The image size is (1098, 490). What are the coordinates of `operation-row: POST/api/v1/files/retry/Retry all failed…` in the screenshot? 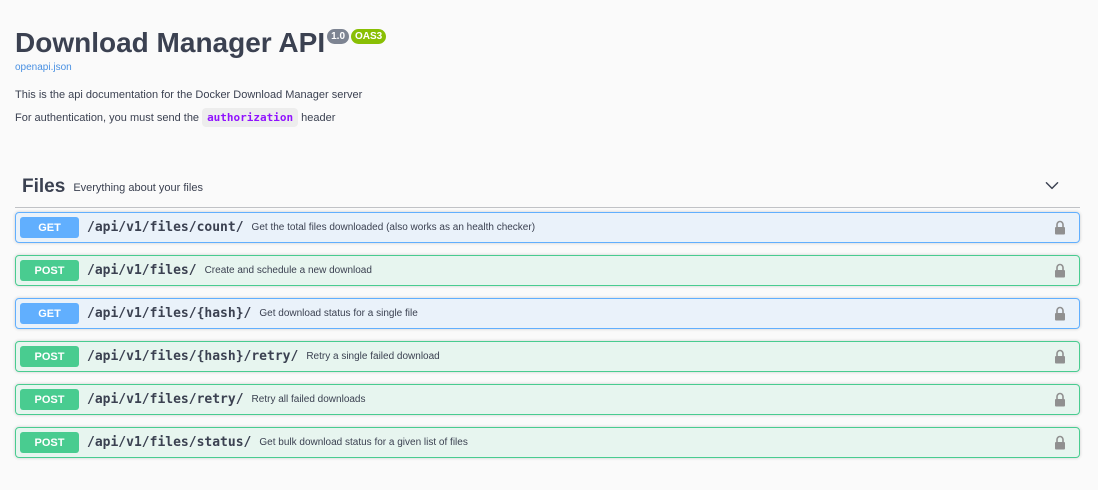 It's located at (547, 399).